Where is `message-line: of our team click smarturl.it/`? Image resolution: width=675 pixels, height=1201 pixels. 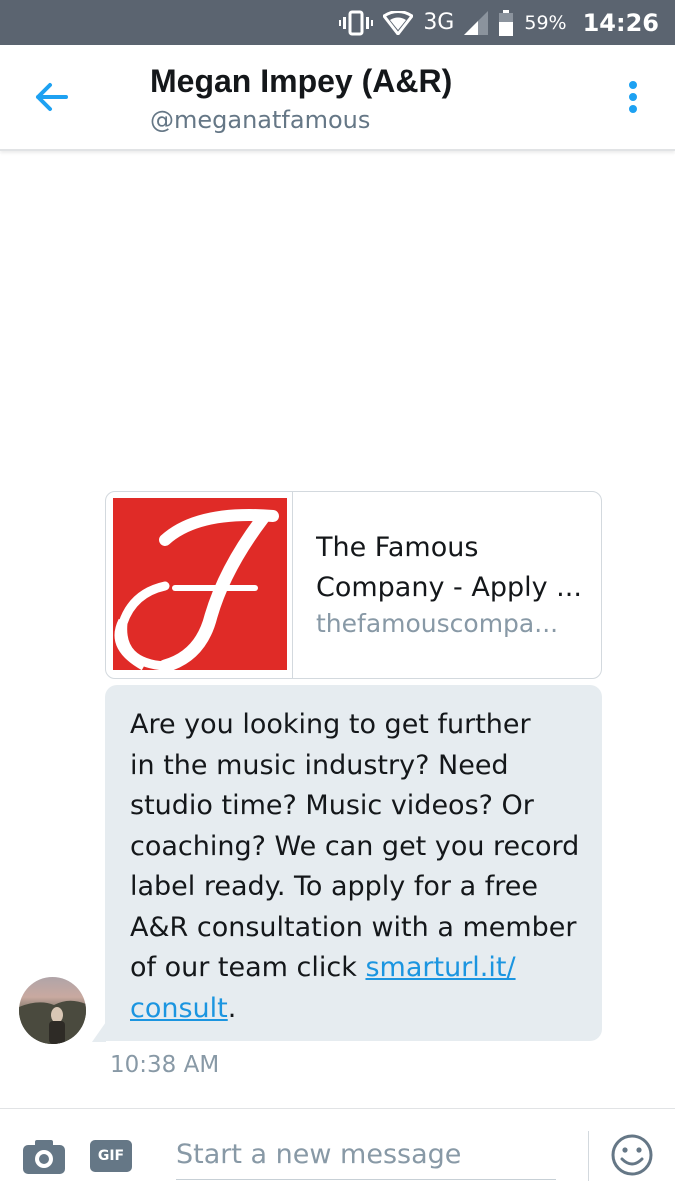 message-line: of our team click smarturl.it/ is located at coordinates (357, 968).